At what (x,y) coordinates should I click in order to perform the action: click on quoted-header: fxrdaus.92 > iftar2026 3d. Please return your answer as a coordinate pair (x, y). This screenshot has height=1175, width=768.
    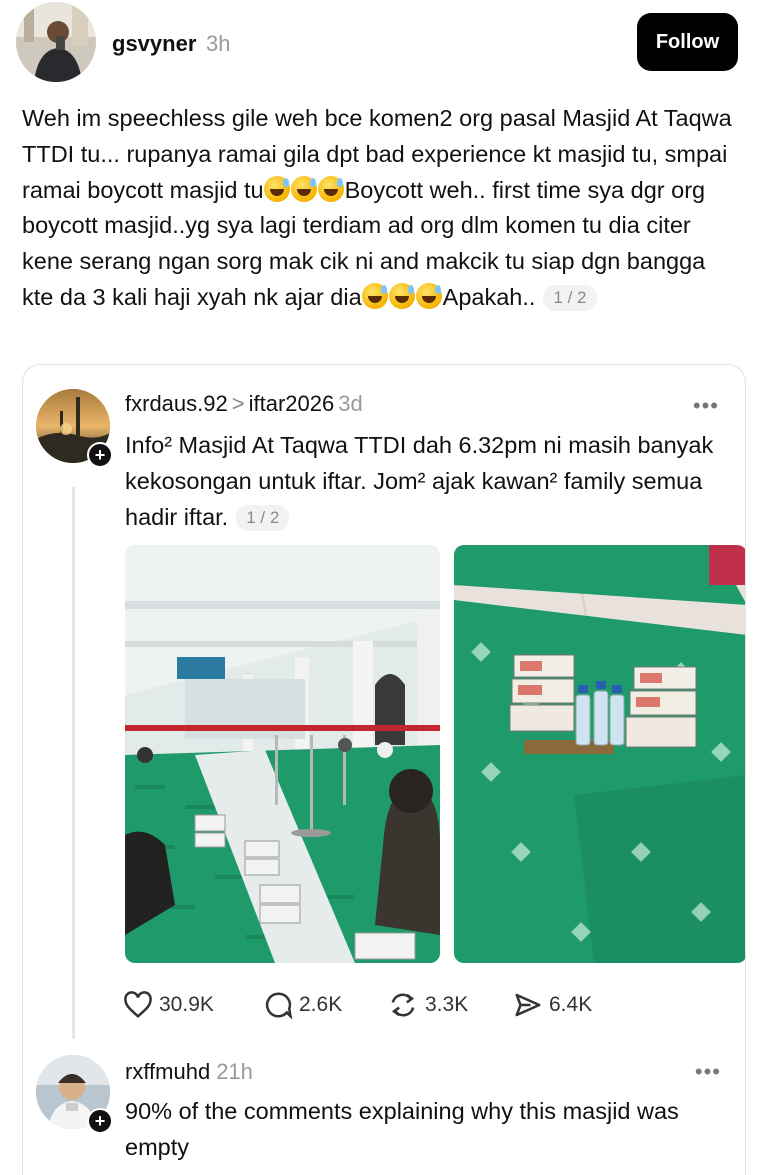
    Looking at the image, I should click on (244, 404).